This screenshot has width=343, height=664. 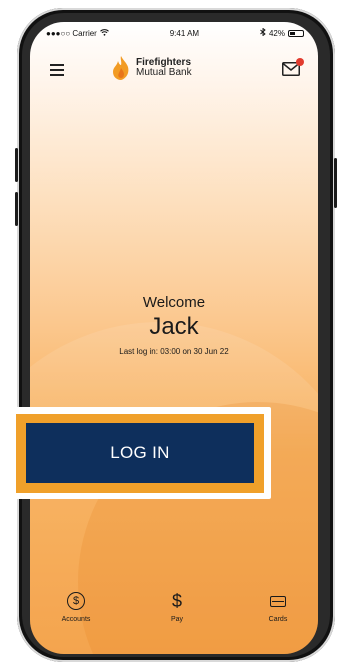 I want to click on status-time: 9:41 AM, so click(x=184, y=33).